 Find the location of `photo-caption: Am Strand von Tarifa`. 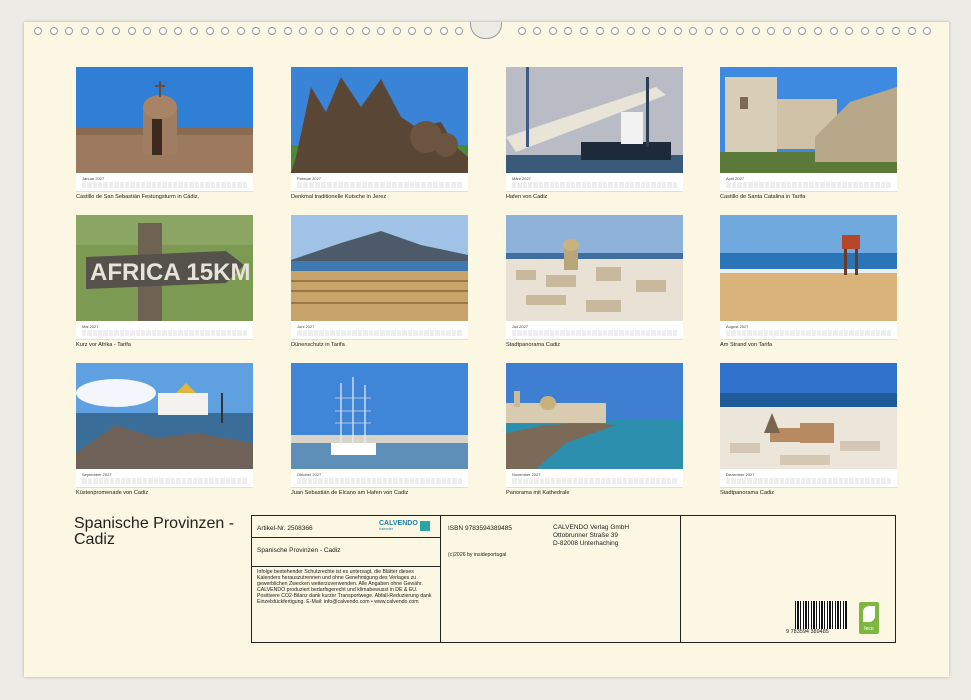

photo-caption: Am Strand von Tarifa is located at coordinates (746, 345).